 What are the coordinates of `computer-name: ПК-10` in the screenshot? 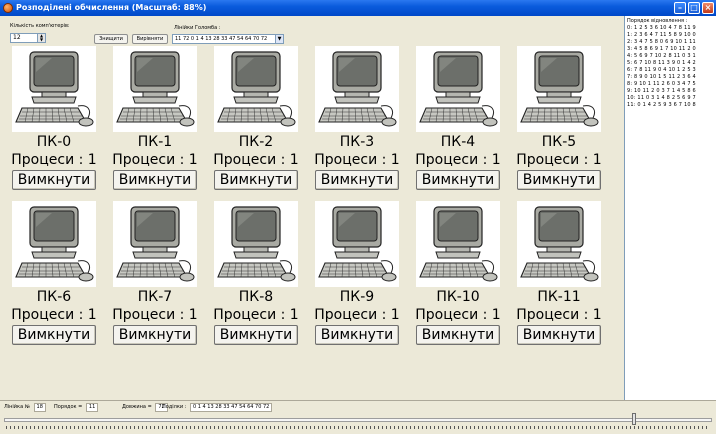 It's located at (458, 297).